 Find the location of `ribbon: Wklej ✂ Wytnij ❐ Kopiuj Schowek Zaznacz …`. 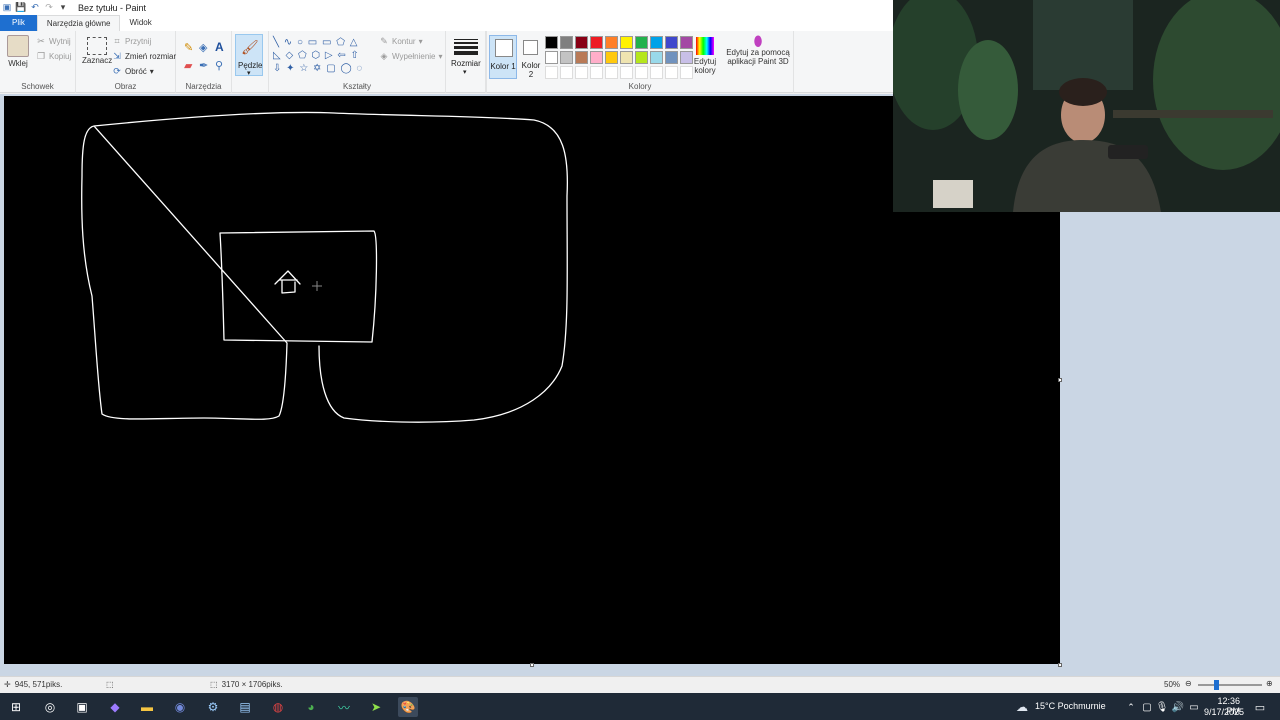

ribbon: Wklej ✂ Wytnij ❐ Kopiuj Schowek Zaznacz … is located at coordinates (446, 62).